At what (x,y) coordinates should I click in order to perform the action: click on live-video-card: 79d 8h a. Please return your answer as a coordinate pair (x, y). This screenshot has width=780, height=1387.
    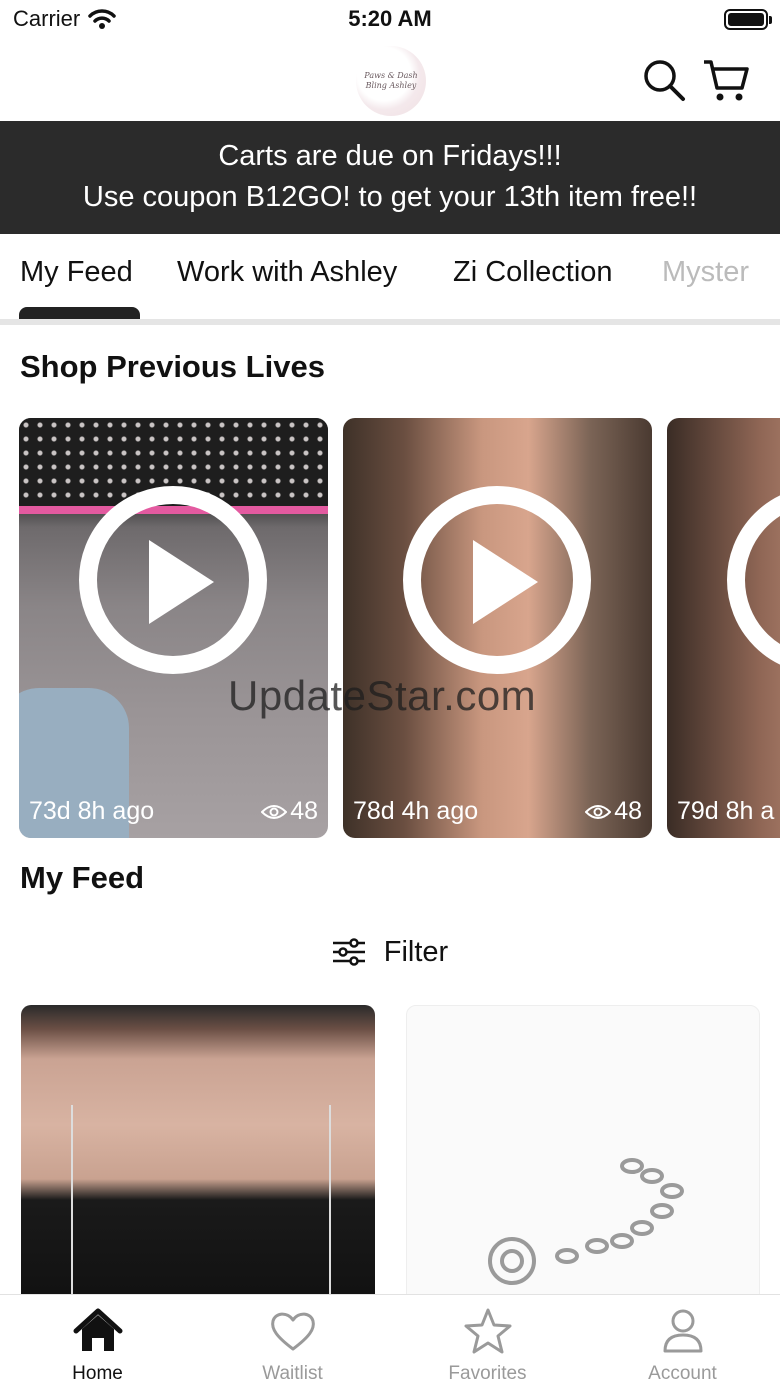
    Looking at the image, I should click on (723, 628).